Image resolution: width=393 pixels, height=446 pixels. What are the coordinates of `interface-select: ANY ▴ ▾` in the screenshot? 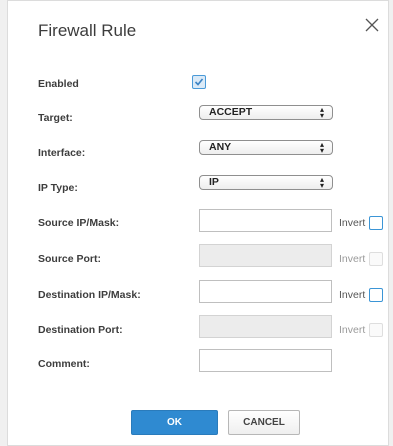 It's located at (266, 147).